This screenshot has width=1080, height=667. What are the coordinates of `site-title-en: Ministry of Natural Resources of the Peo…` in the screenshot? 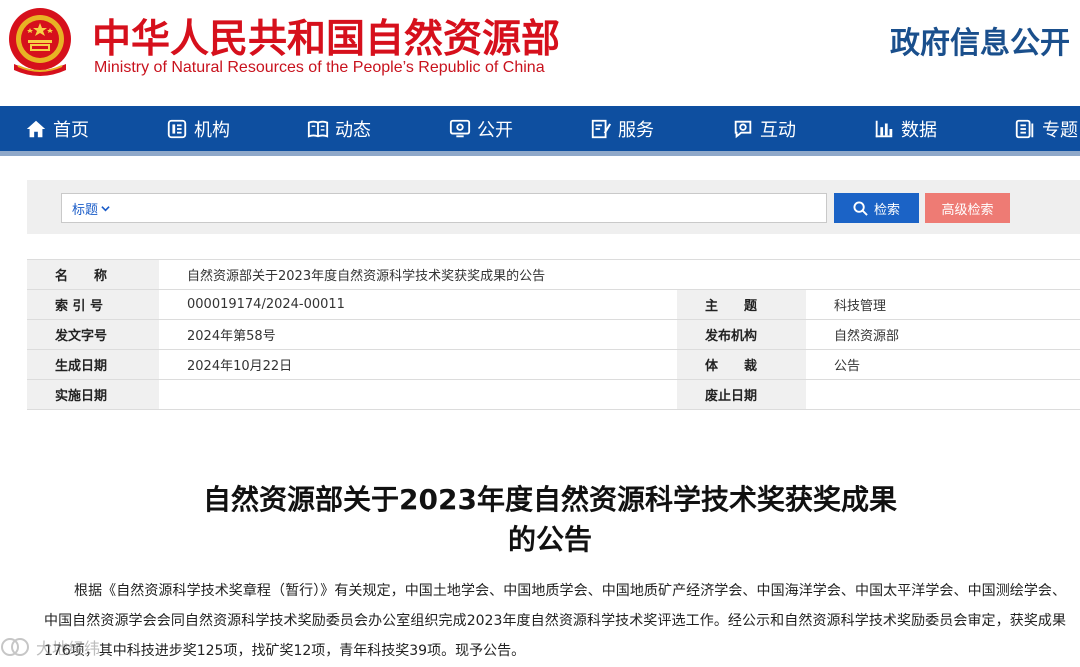 It's located at (319, 67).